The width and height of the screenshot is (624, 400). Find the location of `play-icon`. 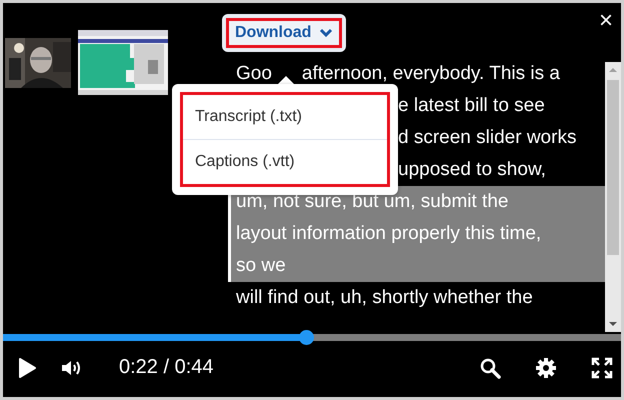

play-icon is located at coordinates (27, 367).